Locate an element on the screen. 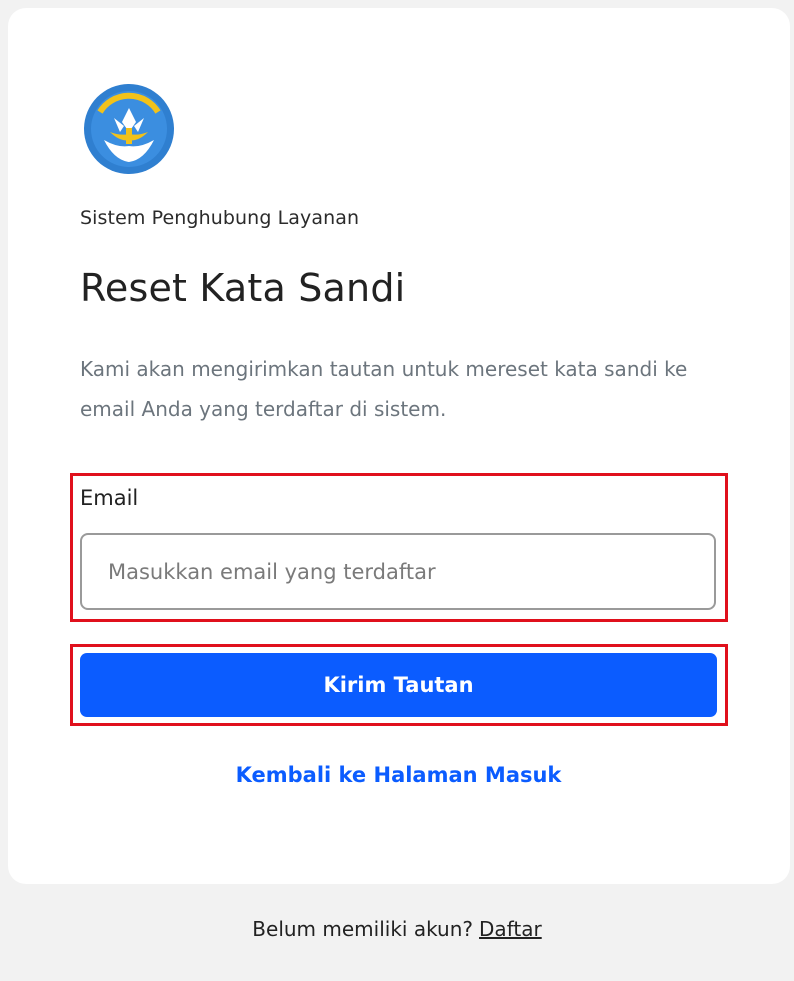  footer: Belum memiliki akun? Daftar is located at coordinates (397, 929).